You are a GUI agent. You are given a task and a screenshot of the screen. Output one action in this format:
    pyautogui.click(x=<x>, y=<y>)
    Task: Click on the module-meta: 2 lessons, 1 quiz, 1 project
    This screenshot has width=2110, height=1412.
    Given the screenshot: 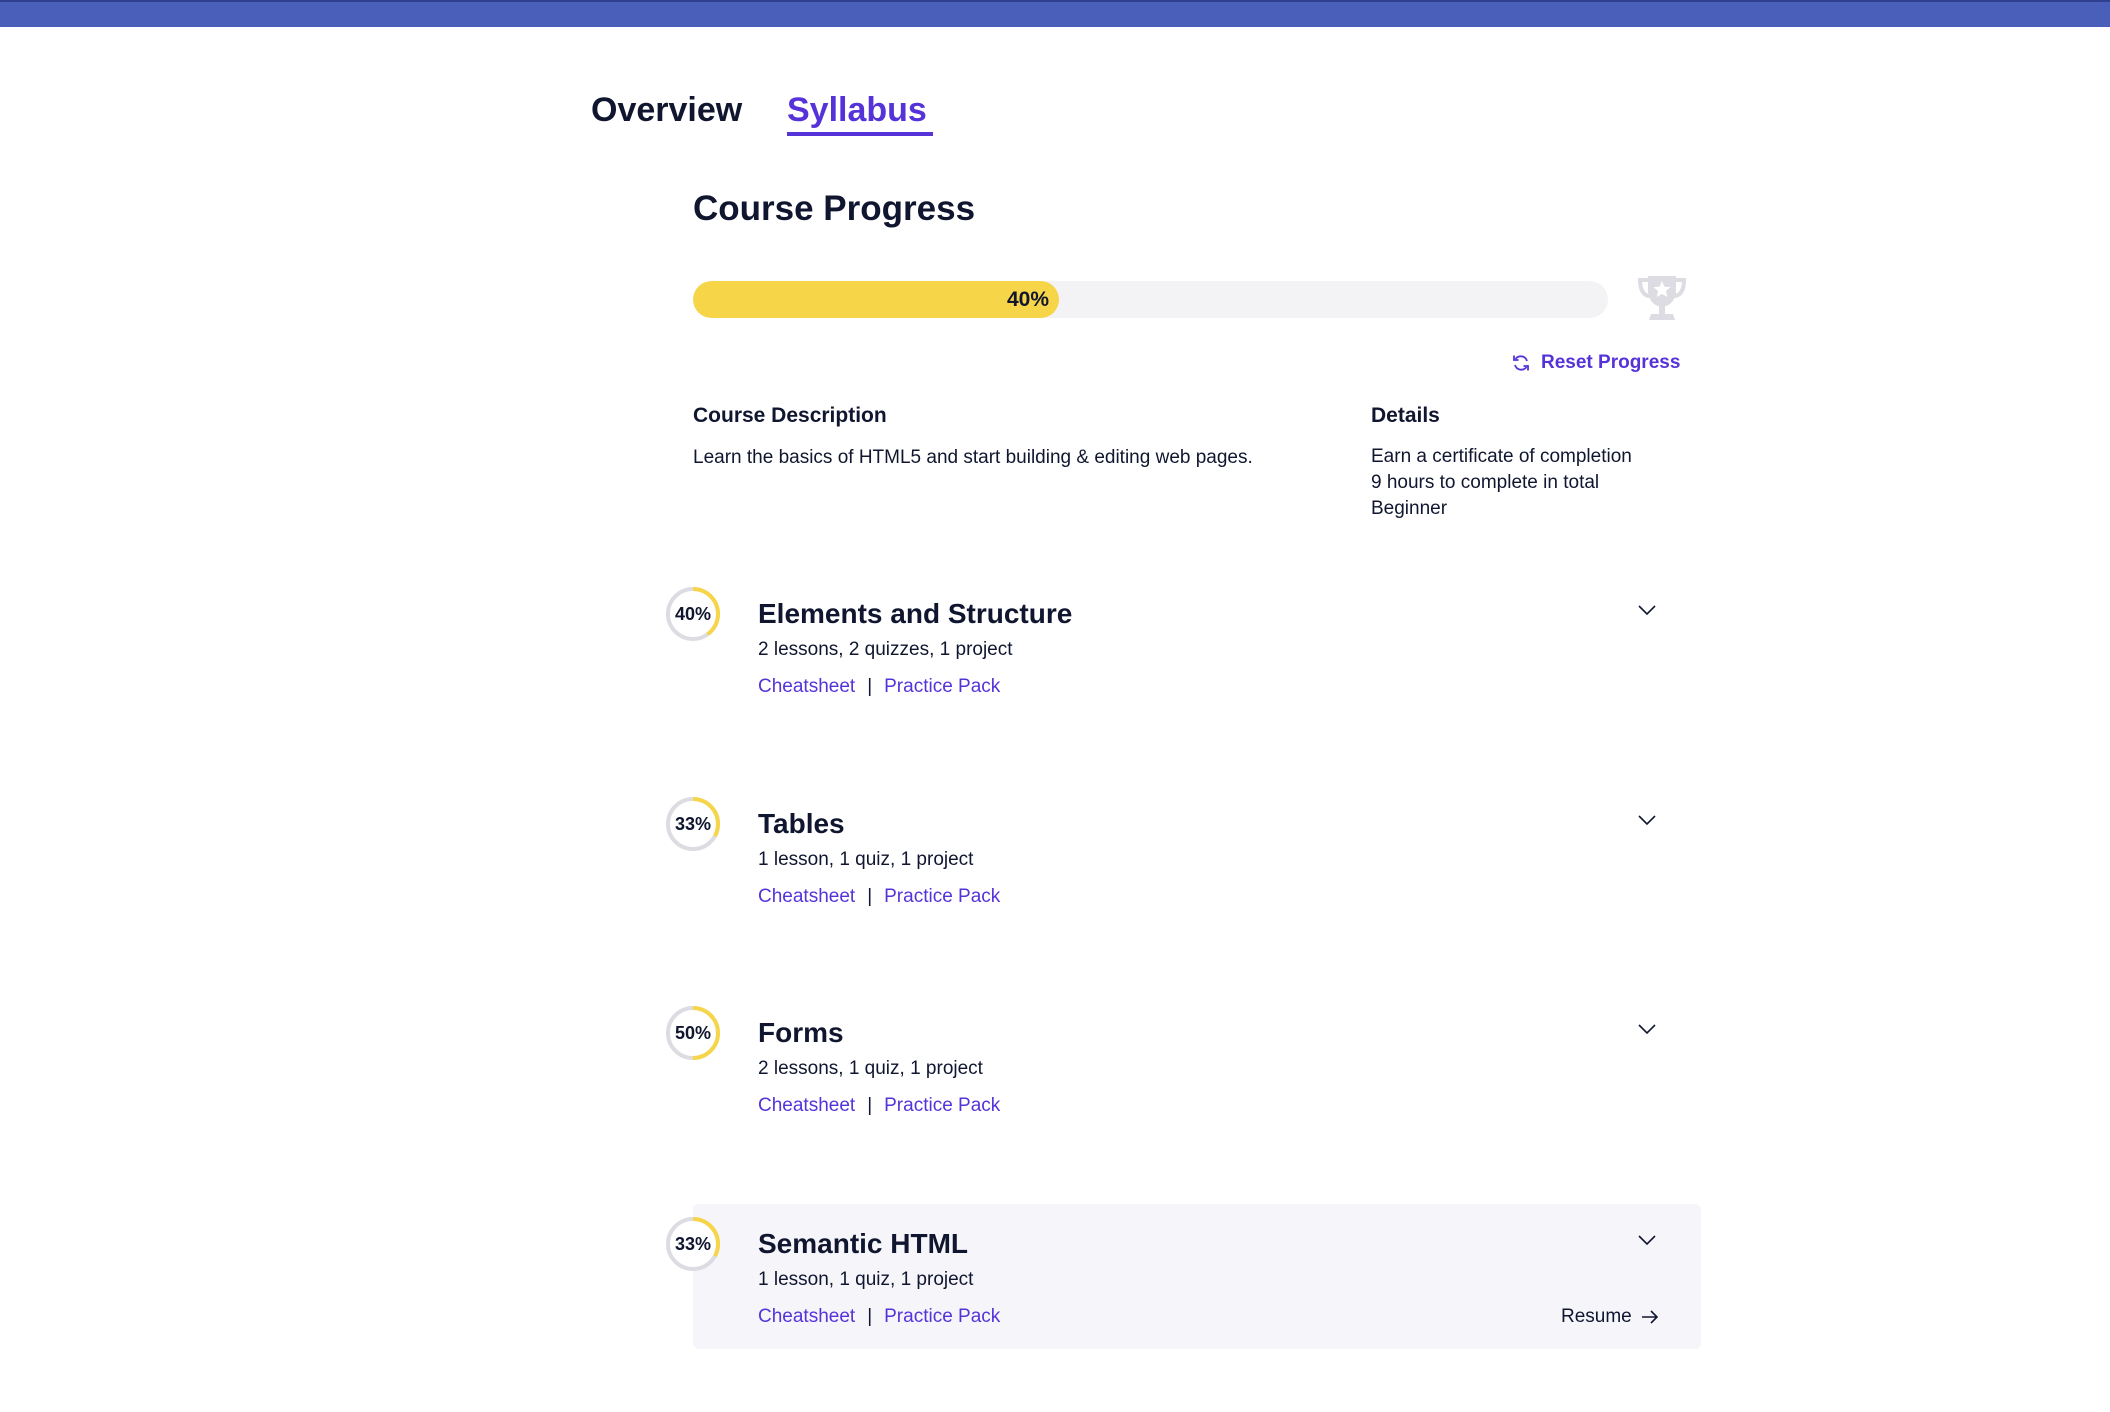 What is the action you would take?
    pyautogui.click(x=870, y=1068)
    